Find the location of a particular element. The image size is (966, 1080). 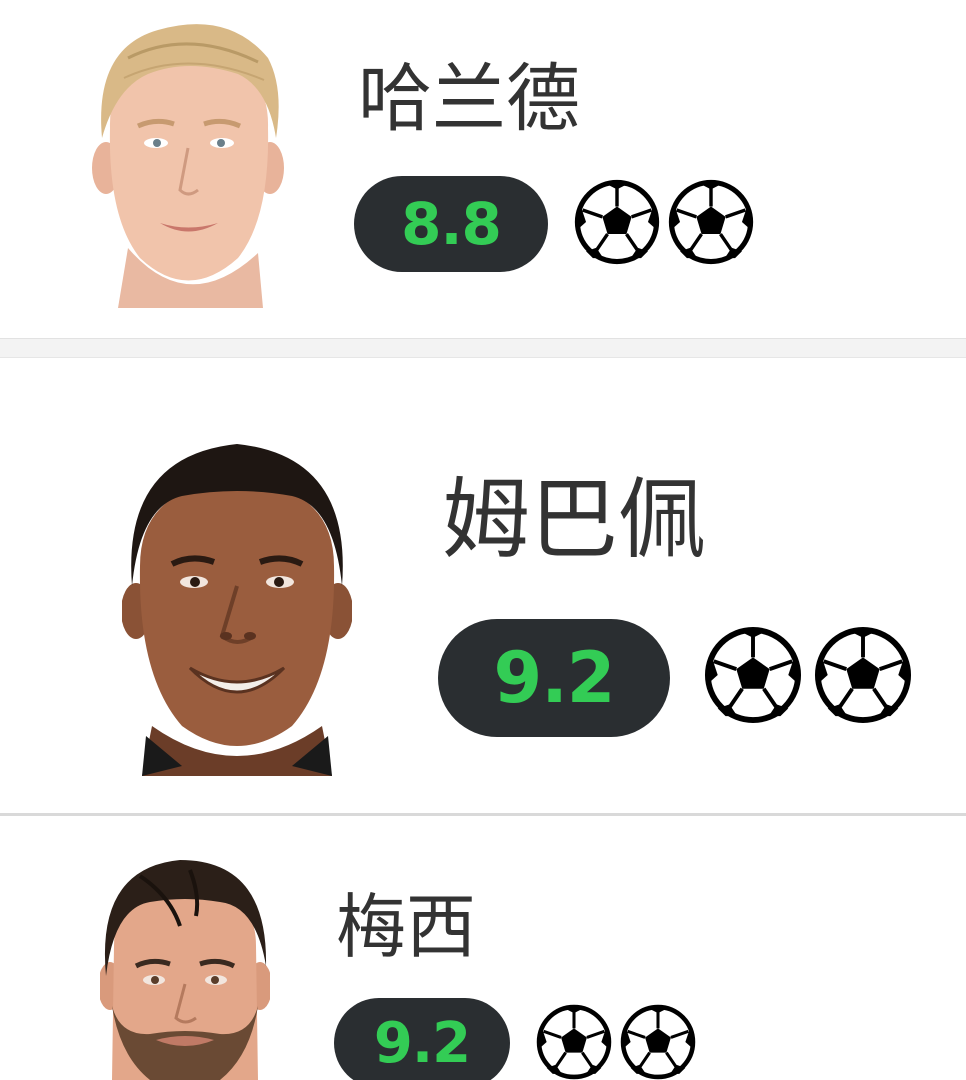

player-rating-badge: 8.8 is located at coordinates (451, 224).